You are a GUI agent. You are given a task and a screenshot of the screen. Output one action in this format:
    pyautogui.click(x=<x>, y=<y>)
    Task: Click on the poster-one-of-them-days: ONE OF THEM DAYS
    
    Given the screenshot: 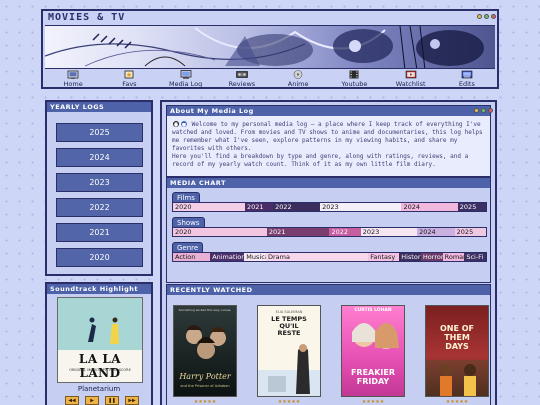 What is the action you would take?
    pyautogui.click(x=457, y=351)
    